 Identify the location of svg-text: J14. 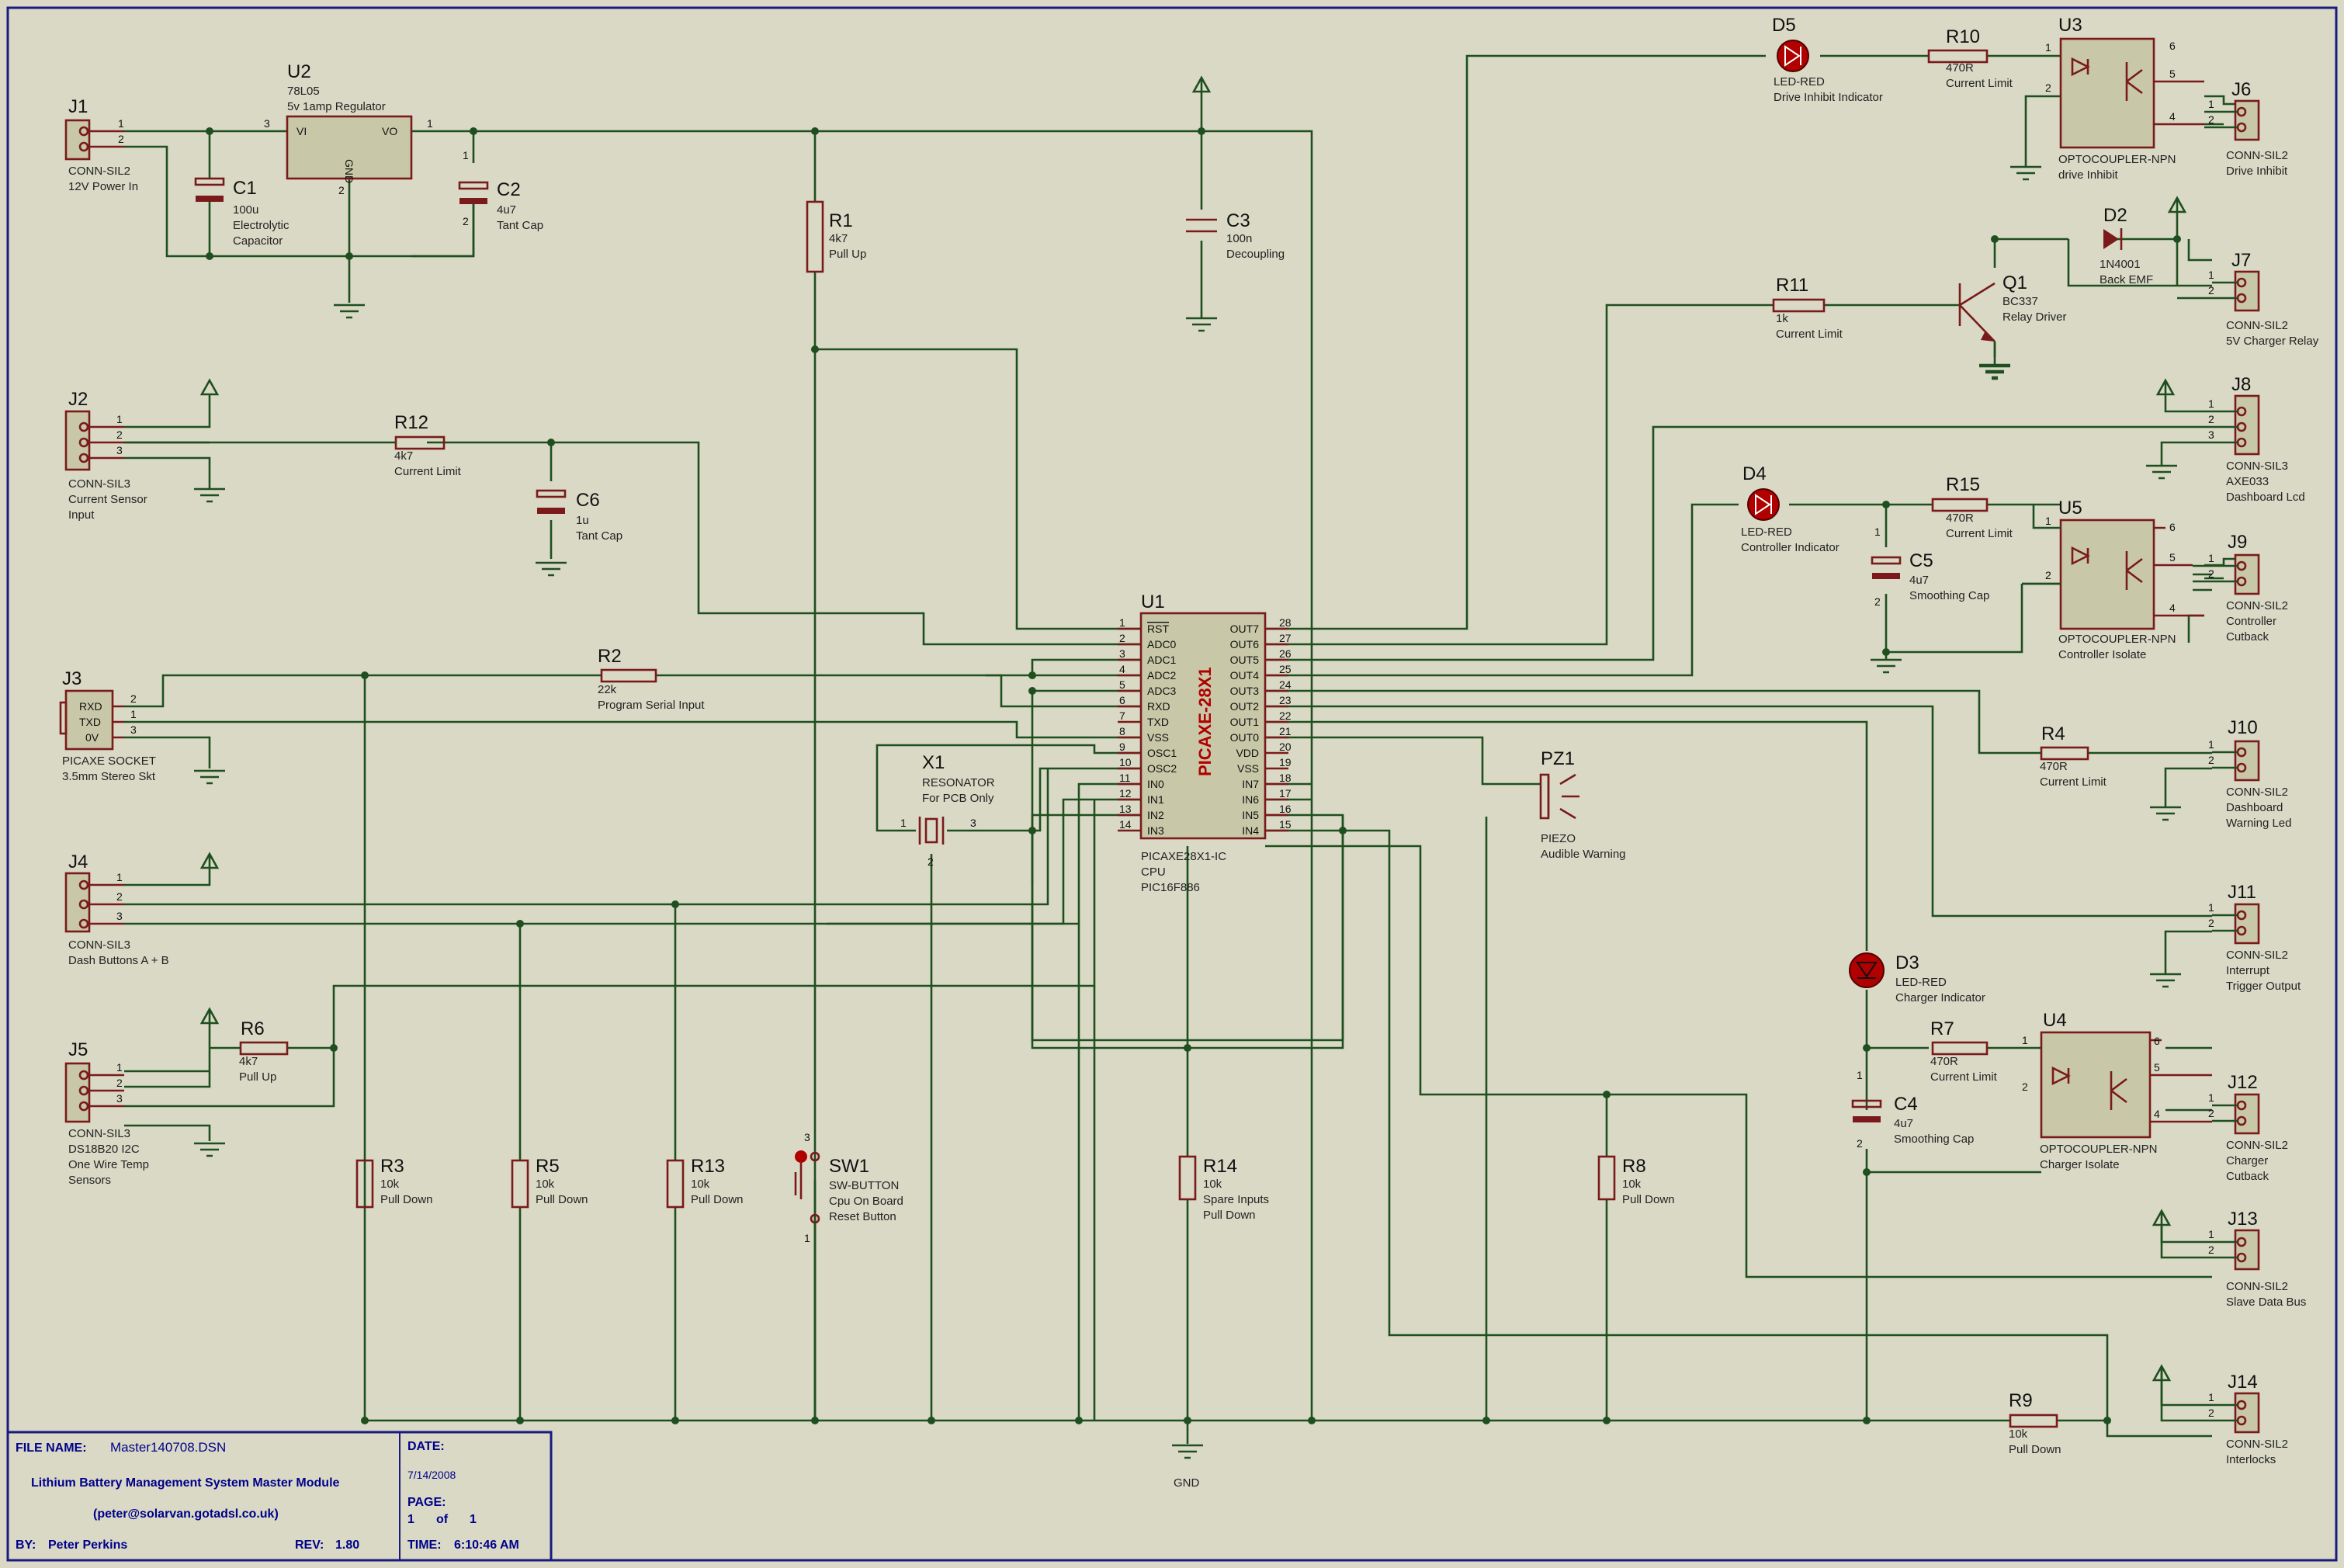
(2243, 1382).